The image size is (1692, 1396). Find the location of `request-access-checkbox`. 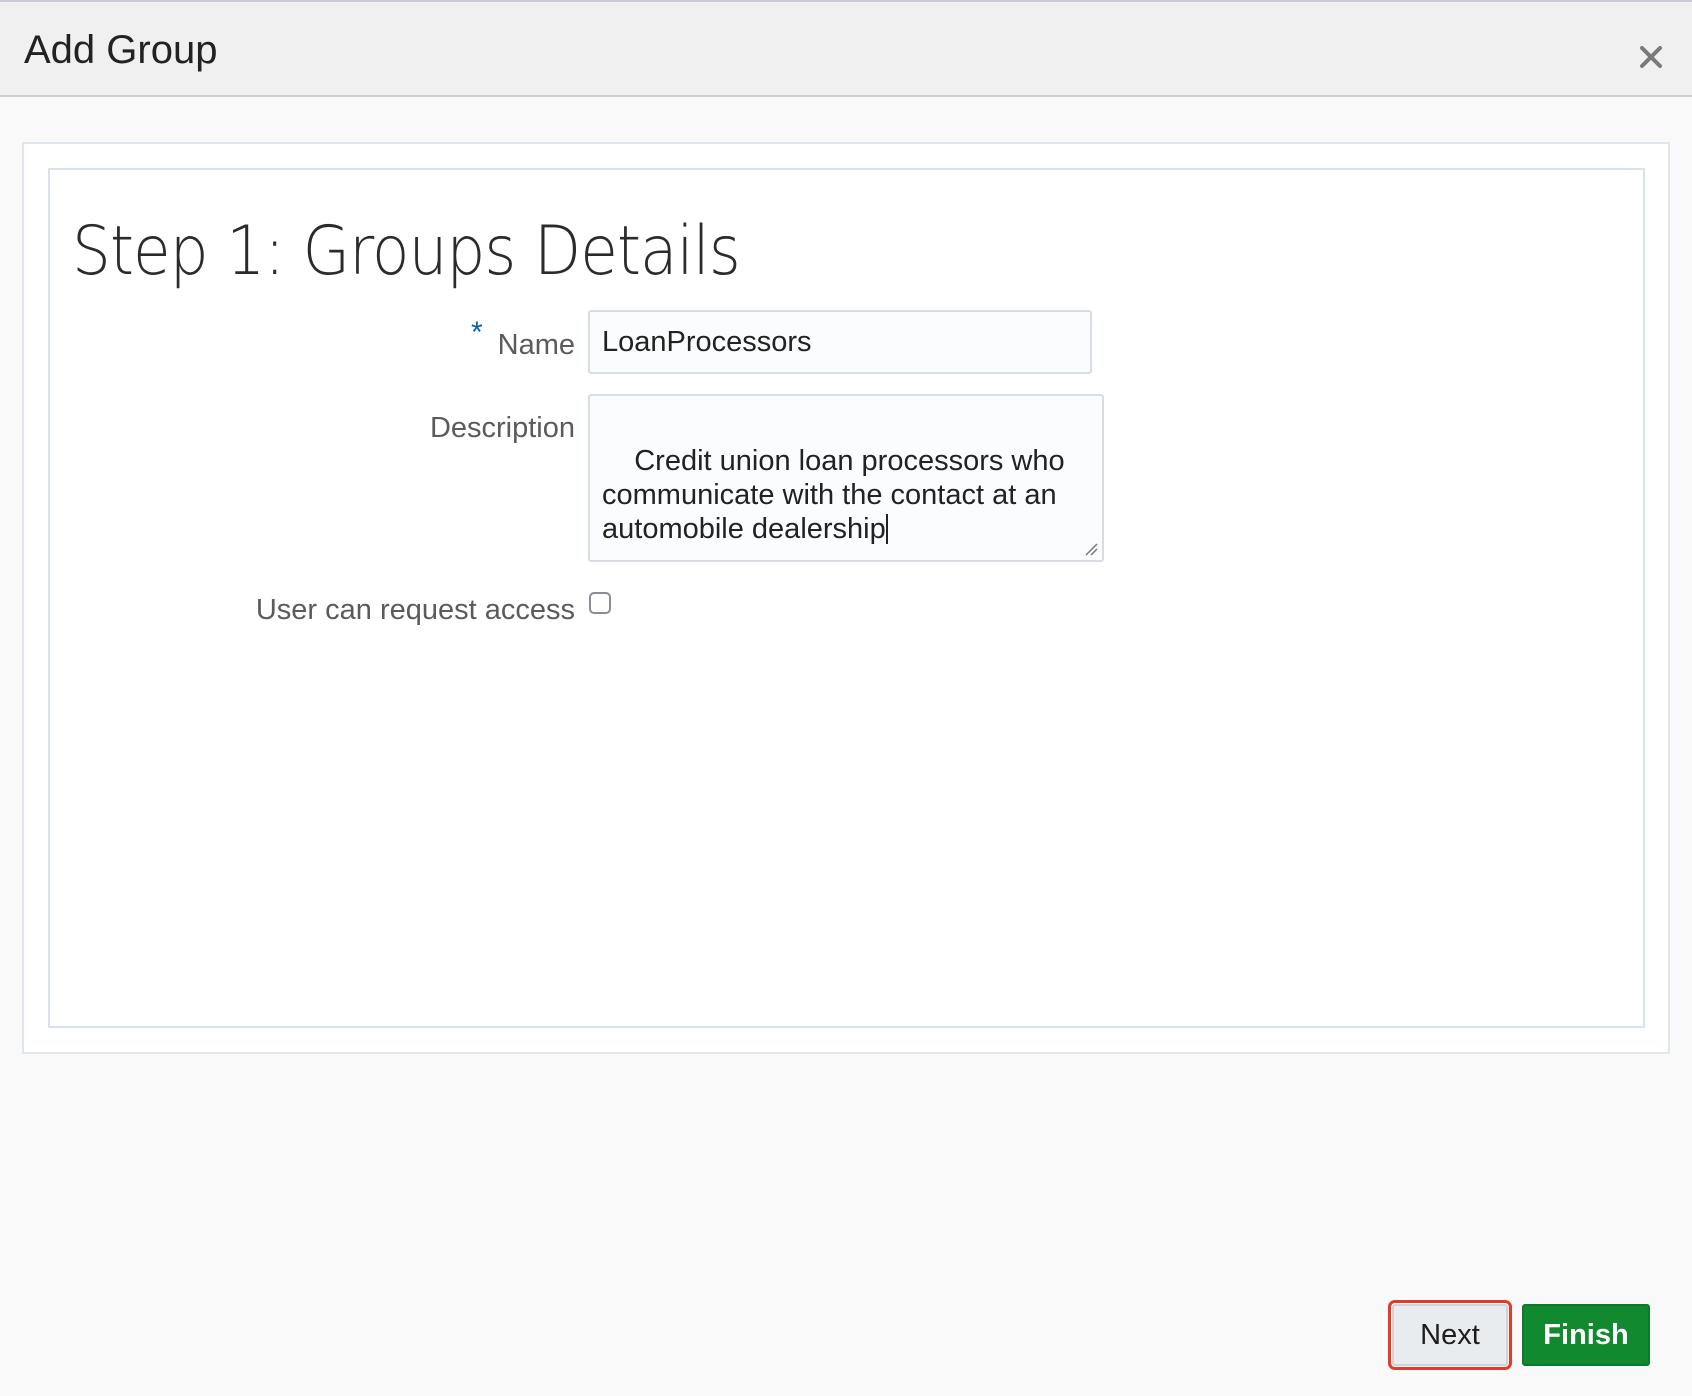

request-access-checkbox is located at coordinates (600, 603).